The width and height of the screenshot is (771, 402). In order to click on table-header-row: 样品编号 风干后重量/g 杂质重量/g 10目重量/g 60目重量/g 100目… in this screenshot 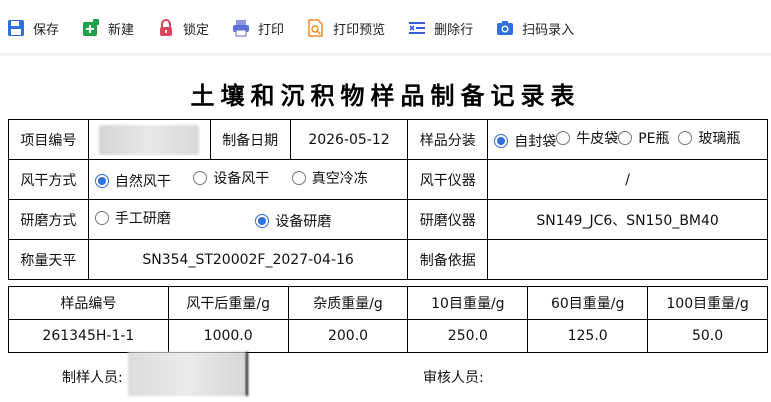, I will do `click(388, 303)`.